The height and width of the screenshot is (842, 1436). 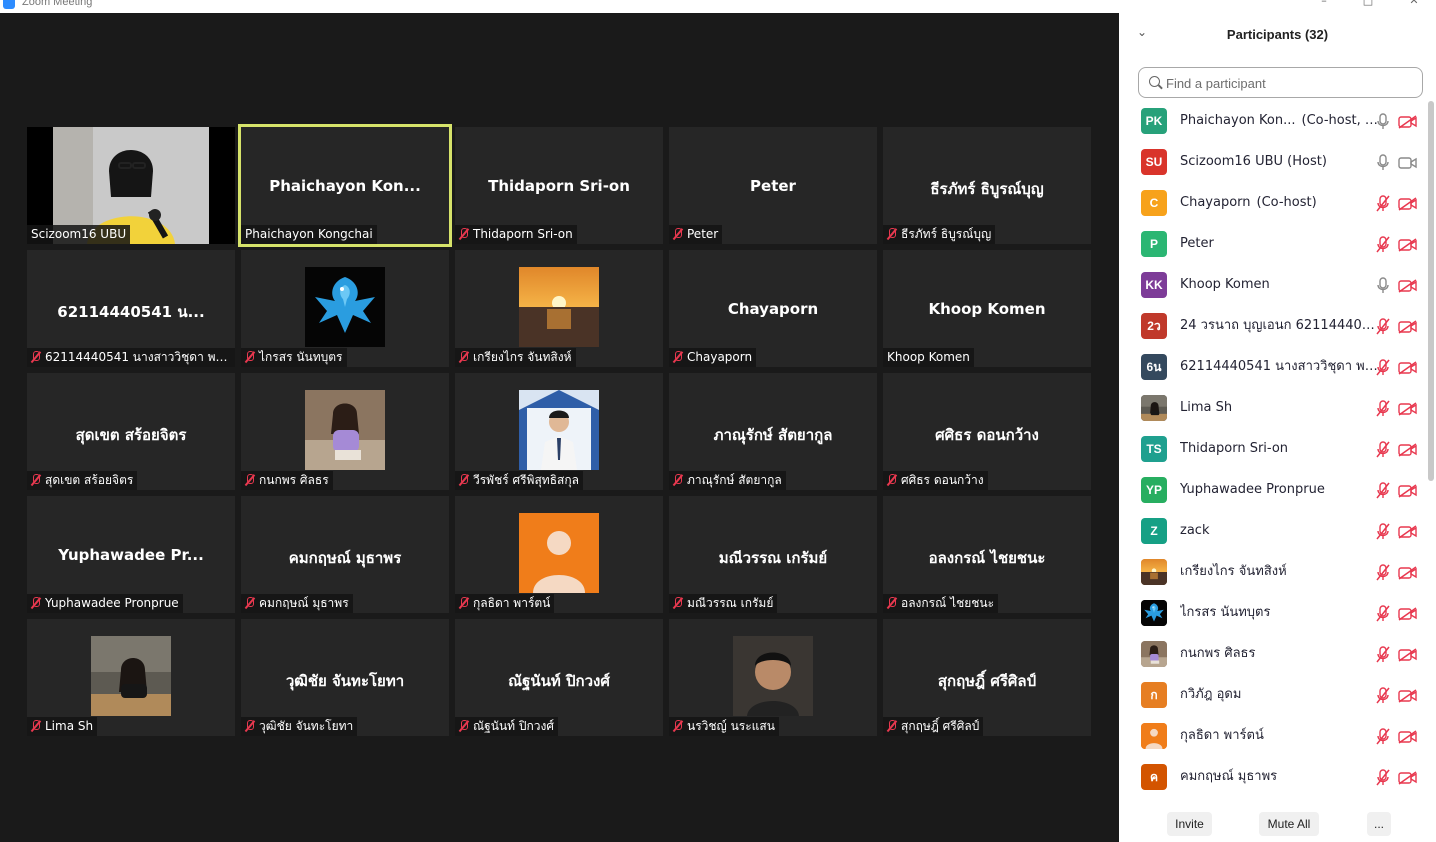 What do you see at coordinates (131, 554) in the screenshot?
I see `video-tile: Yuphawadee Pr... Yuphawadee Pronprue` at bounding box center [131, 554].